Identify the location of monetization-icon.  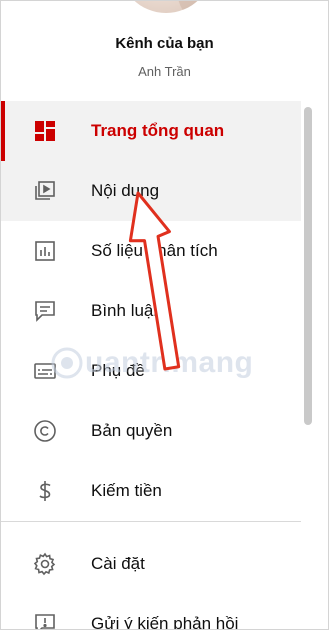
(45, 491).